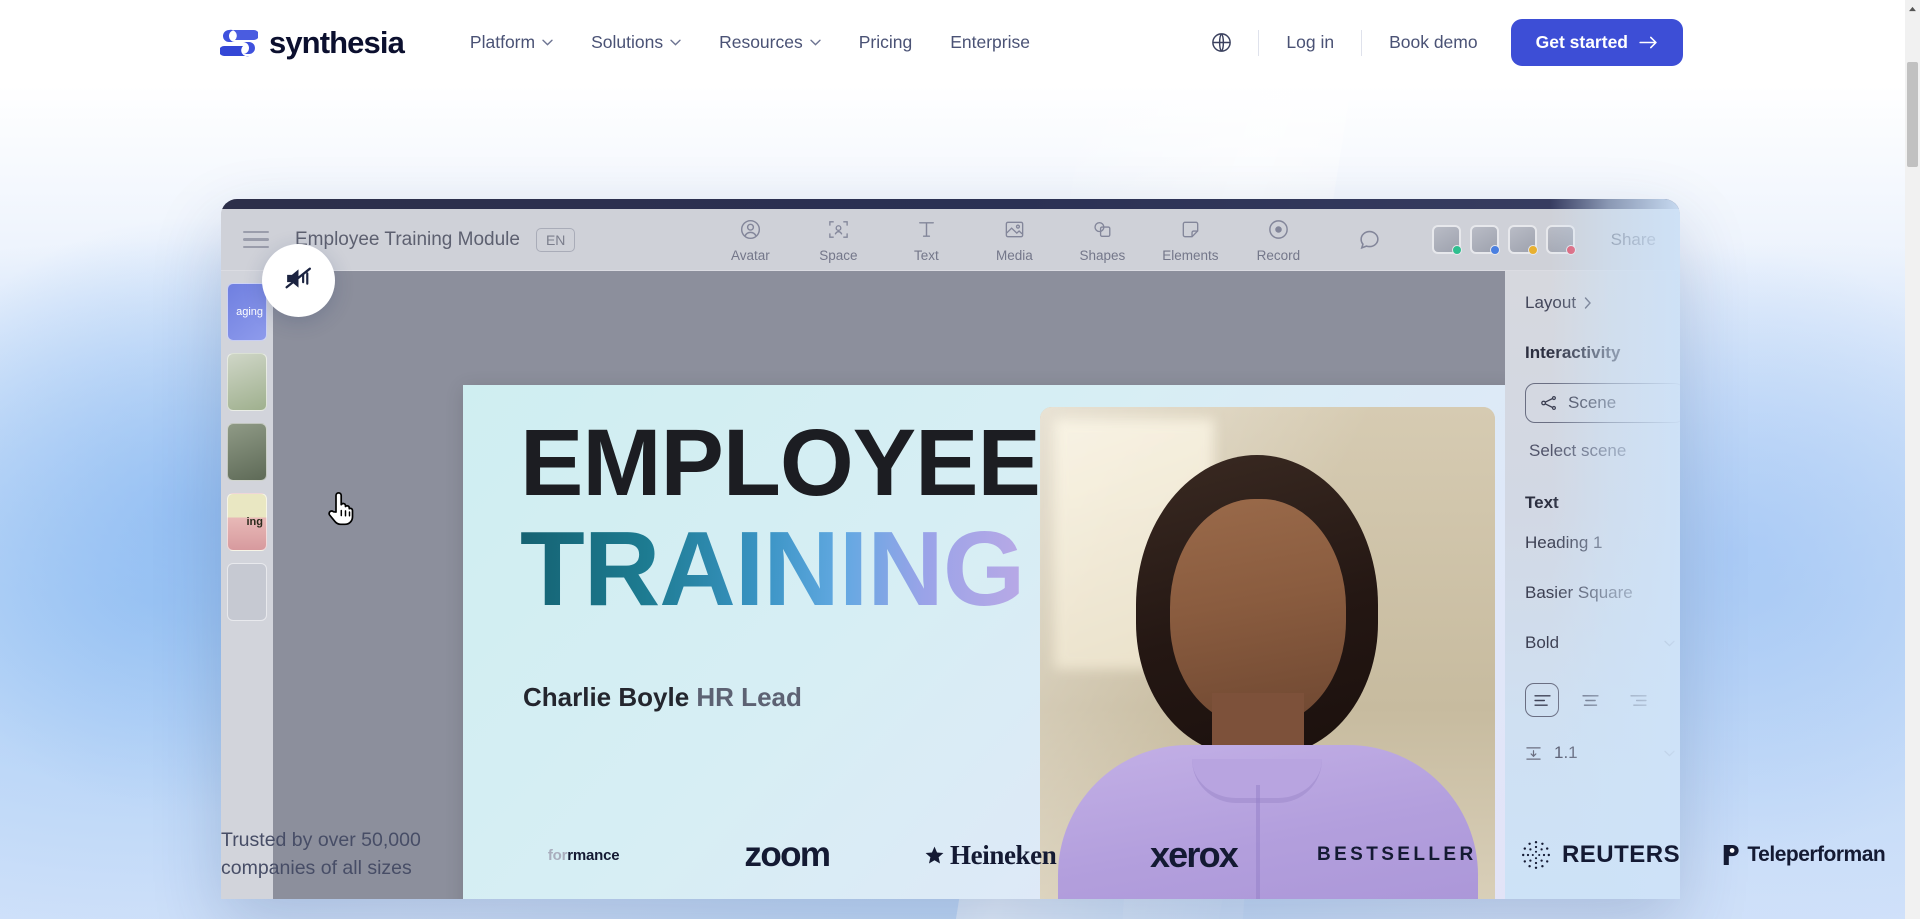 Image resolution: width=1920 pixels, height=919 pixels. I want to click on scene-thumbnail-label: aging, so click(249, 312).